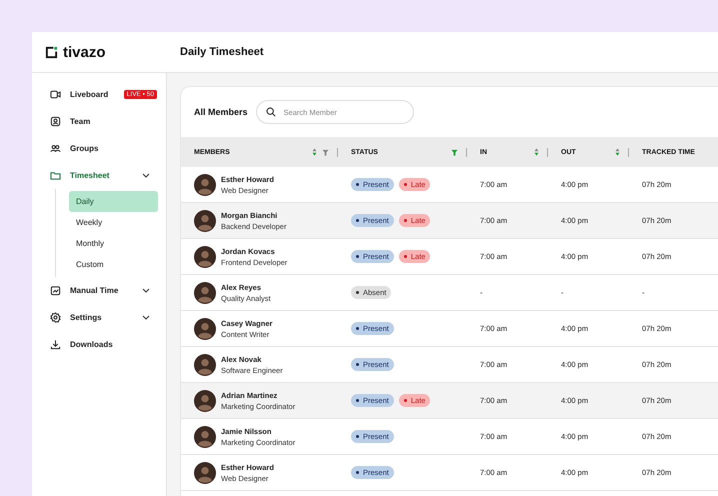 This screenshot has width=718, height=496. What do you see at coordinates (55, 317) in the screenshot?
I see `gear-icon` at bounding box center [55, 317].